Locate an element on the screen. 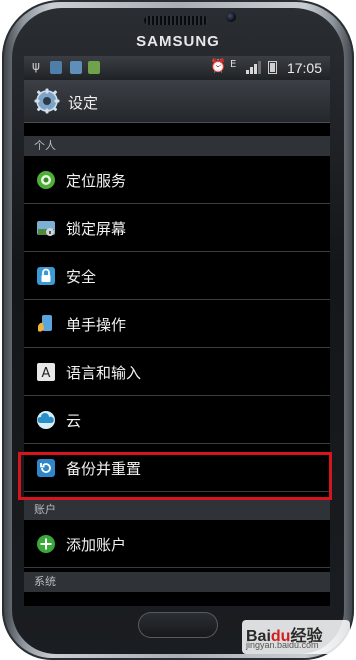  settings-item-label: 锁定屏幕 is located at coordinates (96, 229).